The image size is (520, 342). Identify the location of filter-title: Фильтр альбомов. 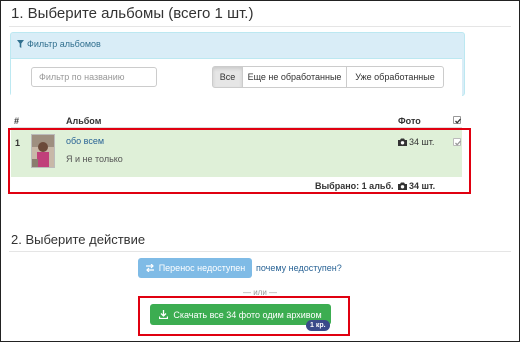
(64, 44).